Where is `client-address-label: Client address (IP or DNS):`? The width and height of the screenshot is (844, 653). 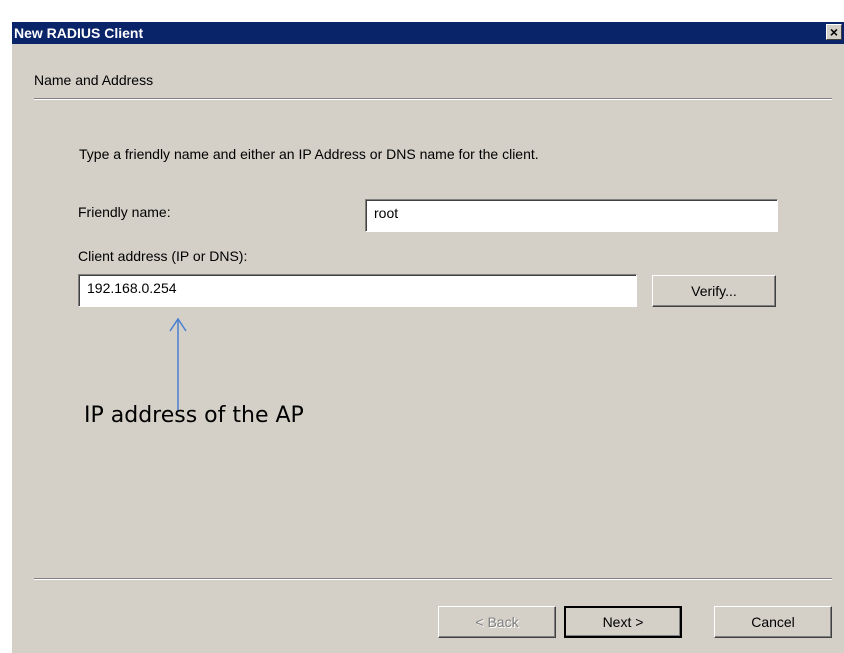
client-address-label: Client address (IP or DNS): is located at coordinates (163, 256).